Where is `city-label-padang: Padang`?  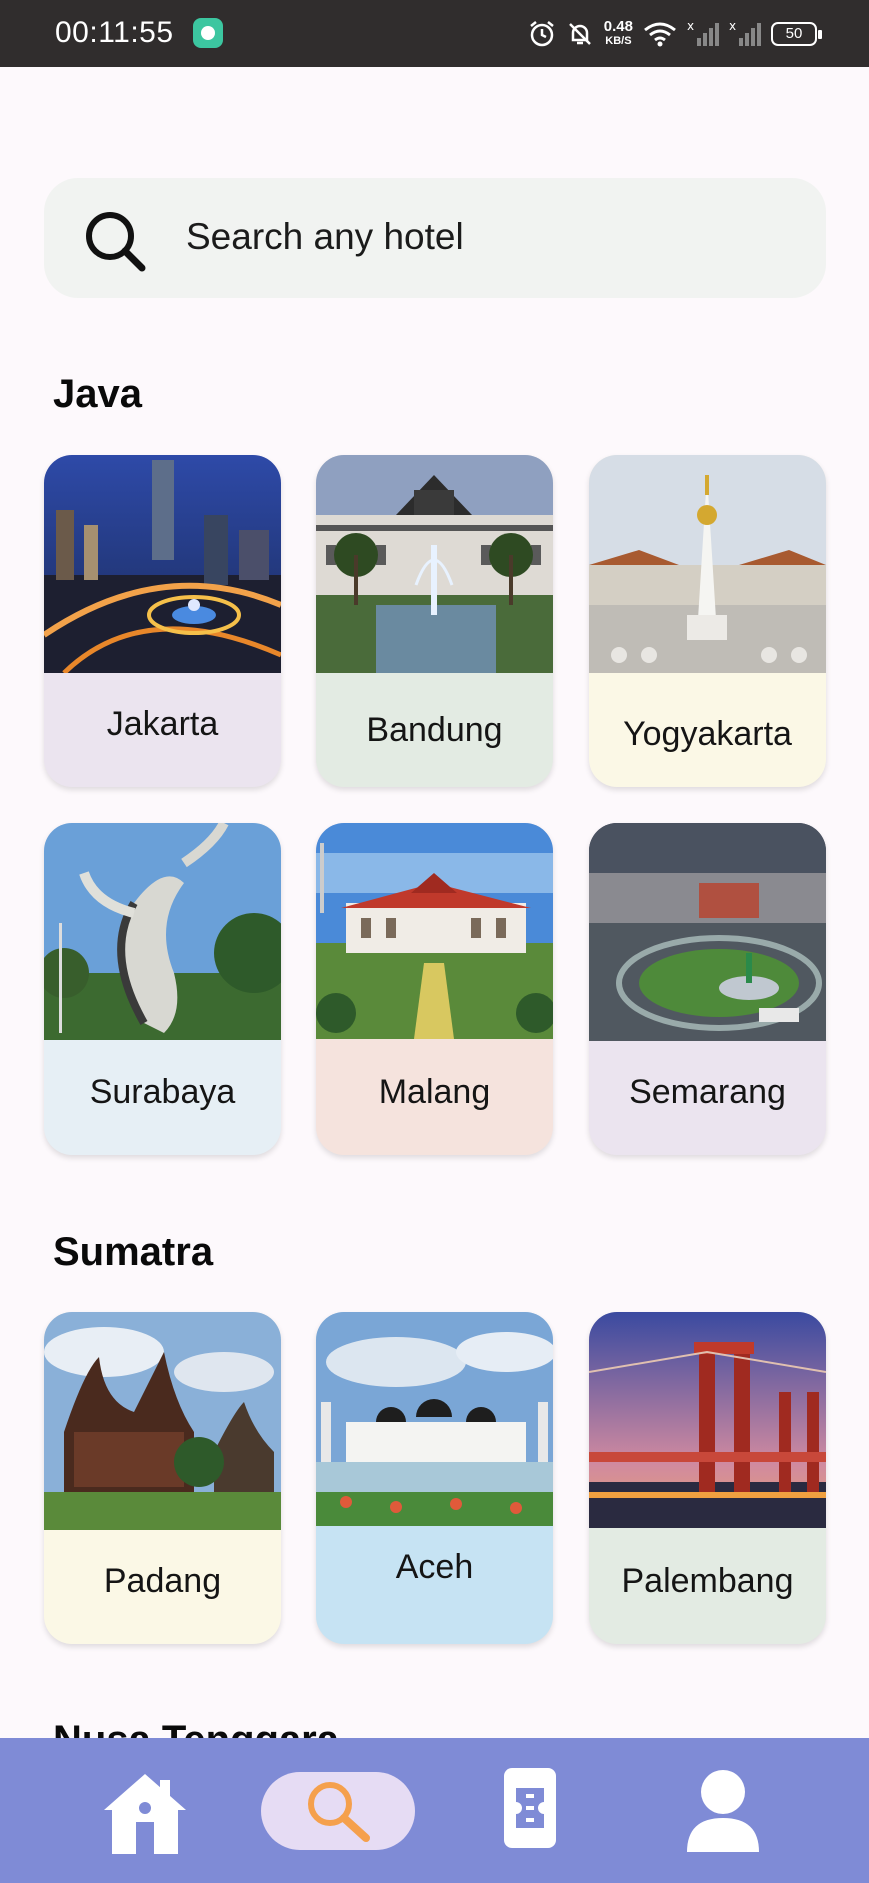 city-label-padang: Padang is located at coordinates (162, 1581).